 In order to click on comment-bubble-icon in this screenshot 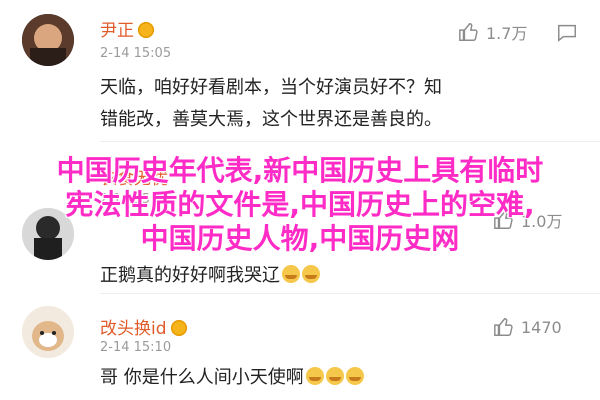, I will do `click(567, 33)`.